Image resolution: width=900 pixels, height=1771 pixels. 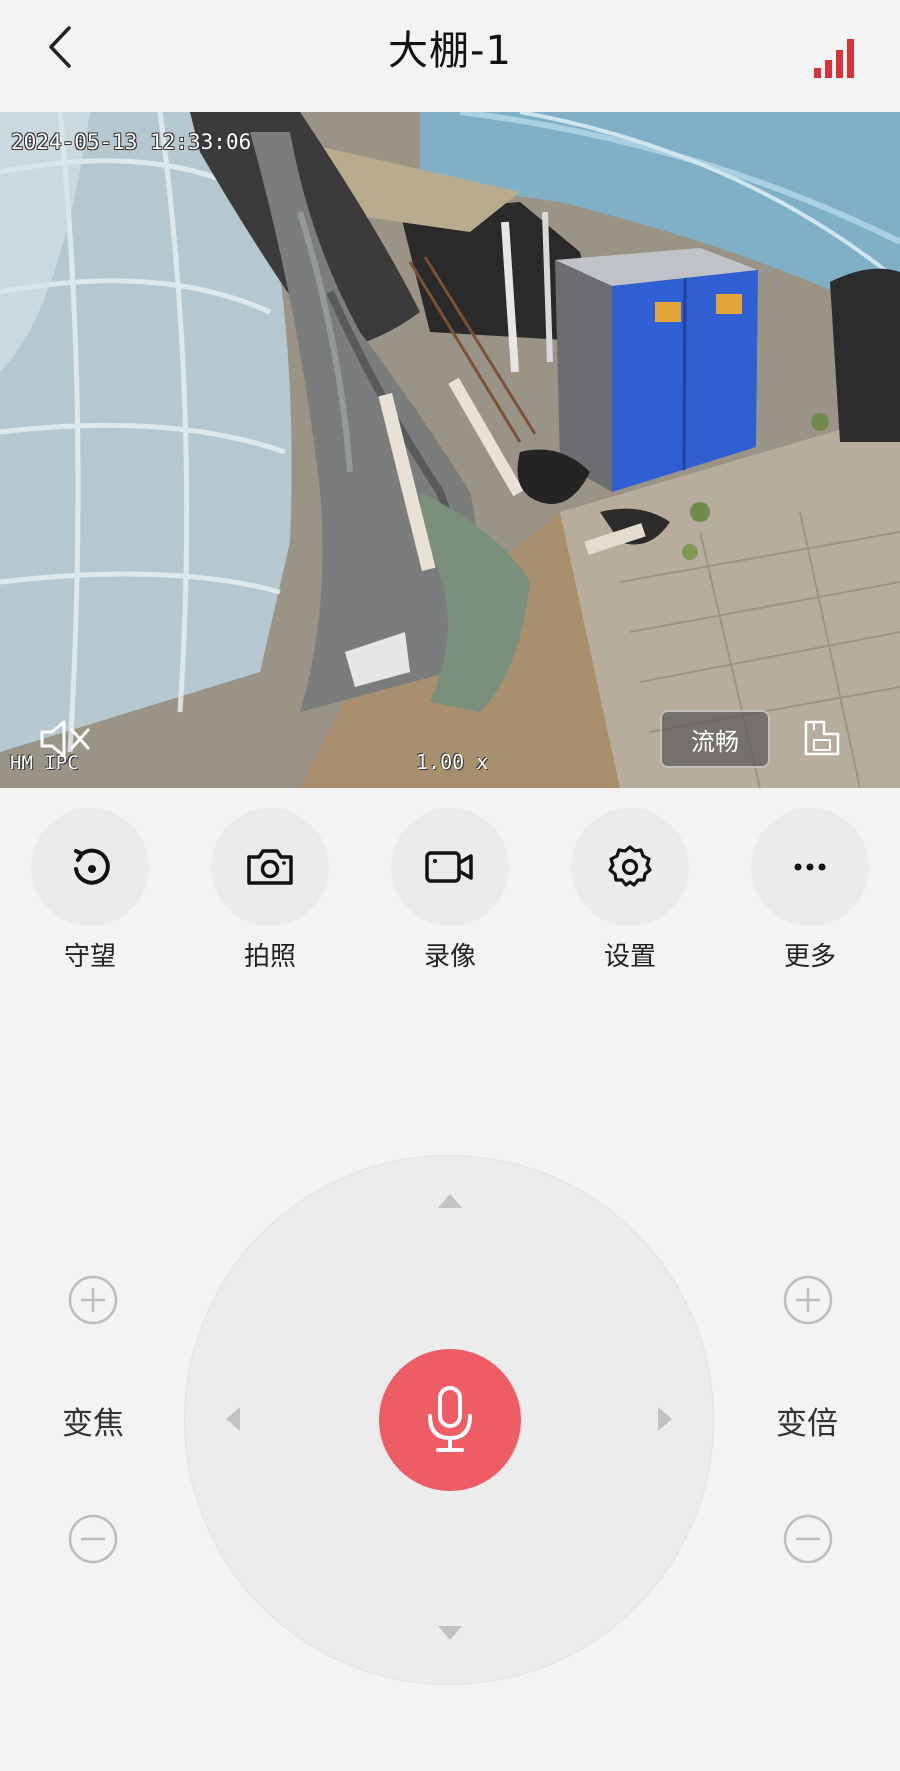 I want to click on focus-label: 变焦, so click(x=93, y=1424).